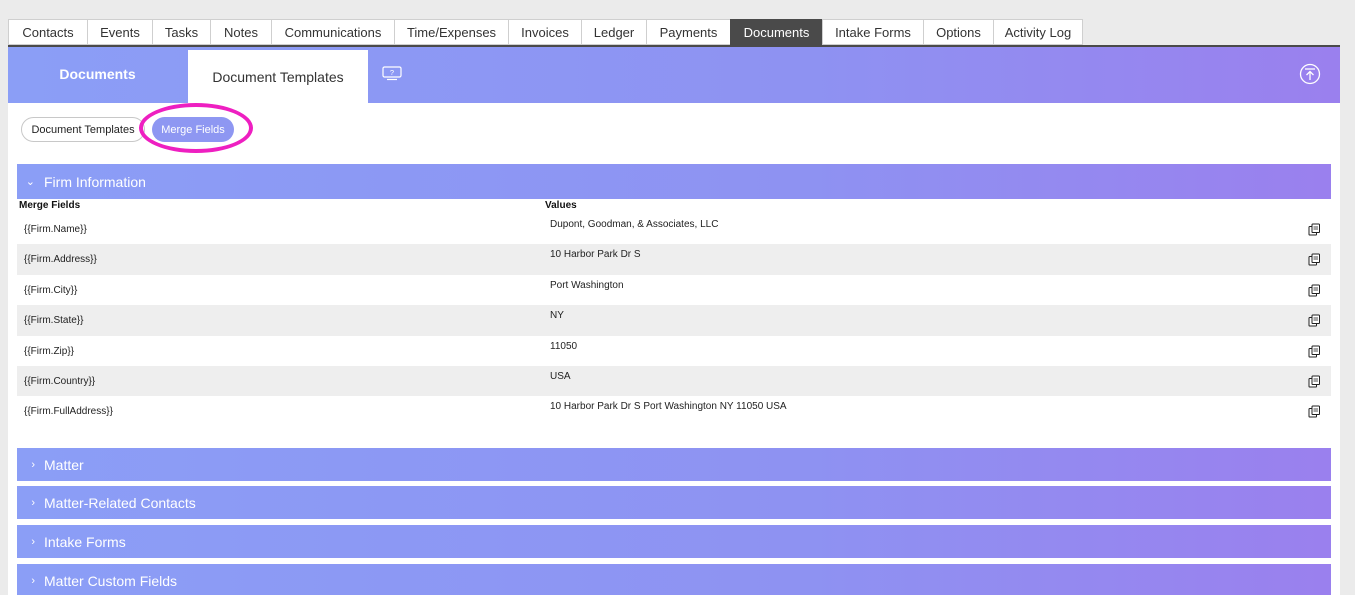 Image resolution: width=1355 pixels, height=595 pixels. What do you see at coordinates (613, 32) in the screenshot?
I see `tab-ledger: Ledger` at bounding box center [613, 32].